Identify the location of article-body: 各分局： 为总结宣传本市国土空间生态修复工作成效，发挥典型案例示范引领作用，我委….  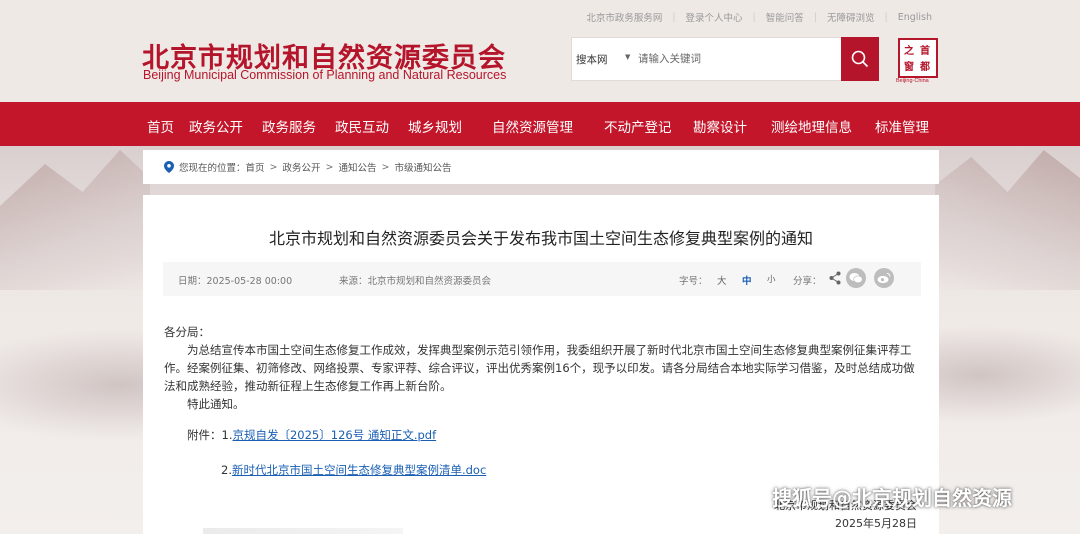
(544, 368).